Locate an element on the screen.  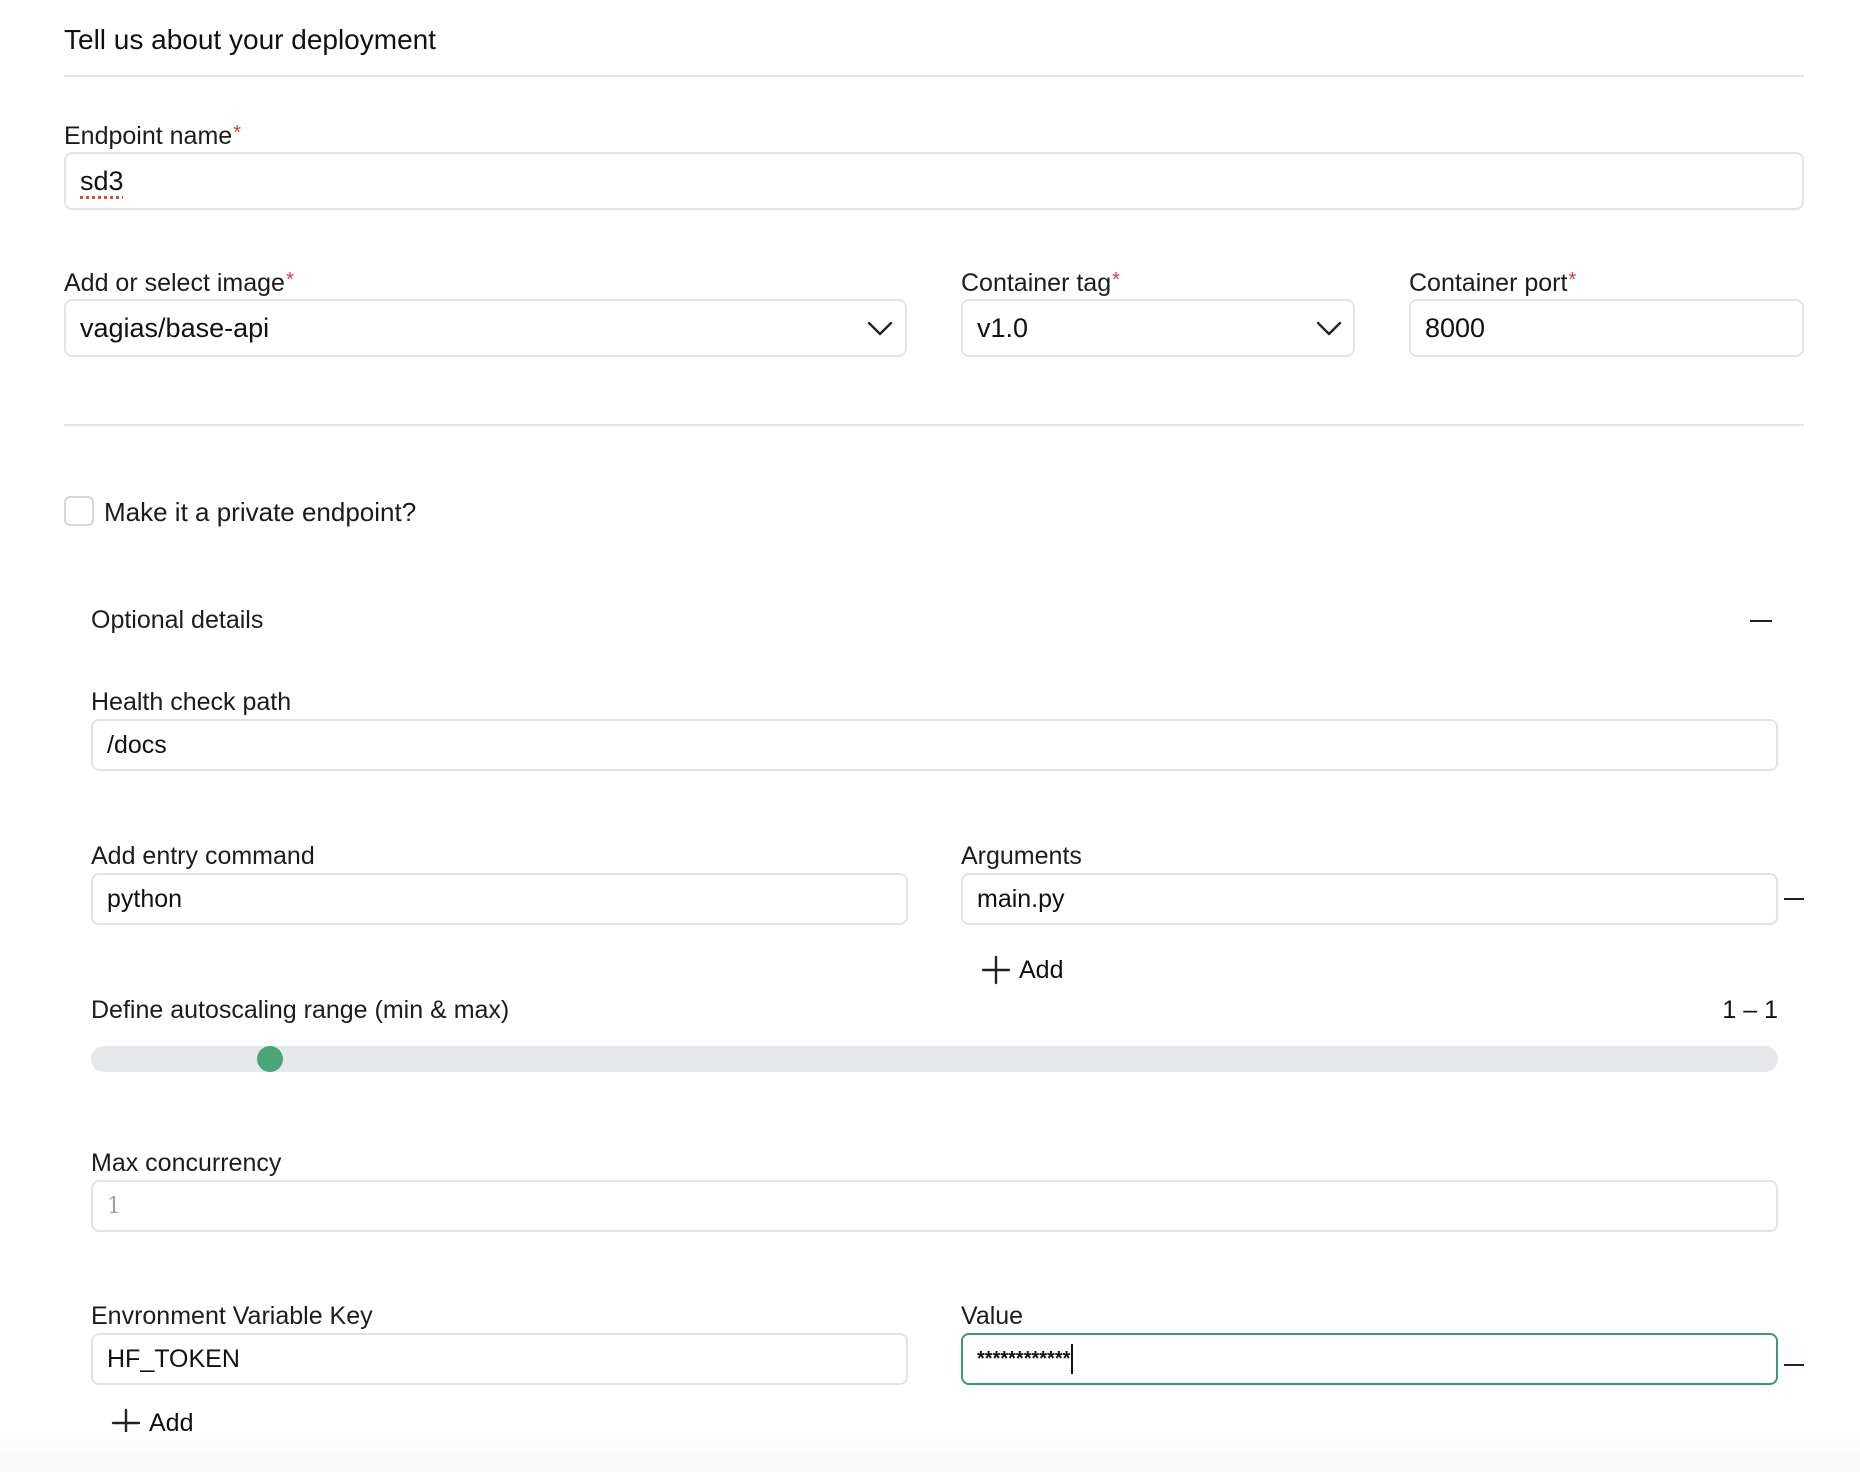
image-label: Add or select image* is located at coordinates (179, 283).